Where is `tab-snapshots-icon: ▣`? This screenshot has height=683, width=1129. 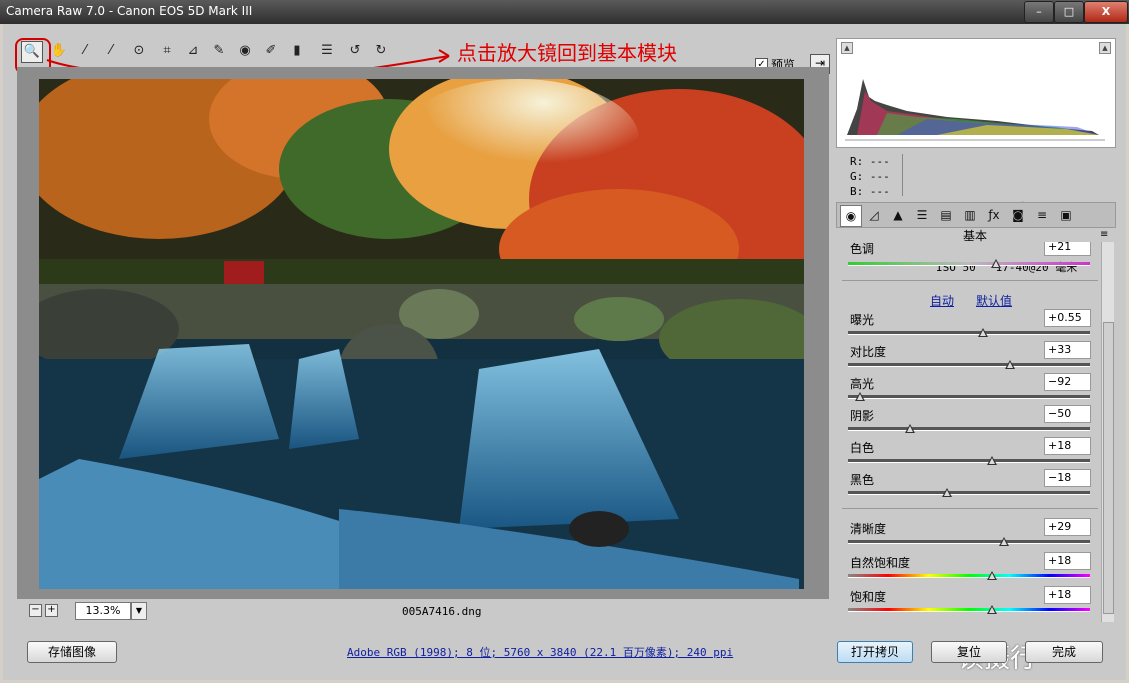 tab-snapshots-icon: ▣ is located at coordinates (1066, 215).